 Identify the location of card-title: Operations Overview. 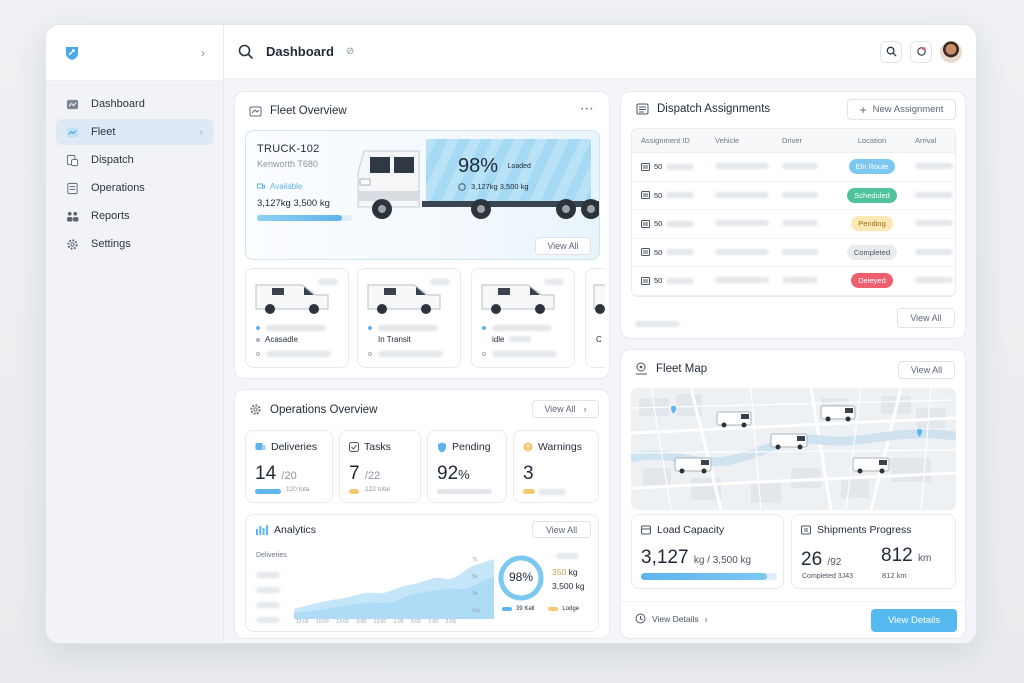
(324, 409).